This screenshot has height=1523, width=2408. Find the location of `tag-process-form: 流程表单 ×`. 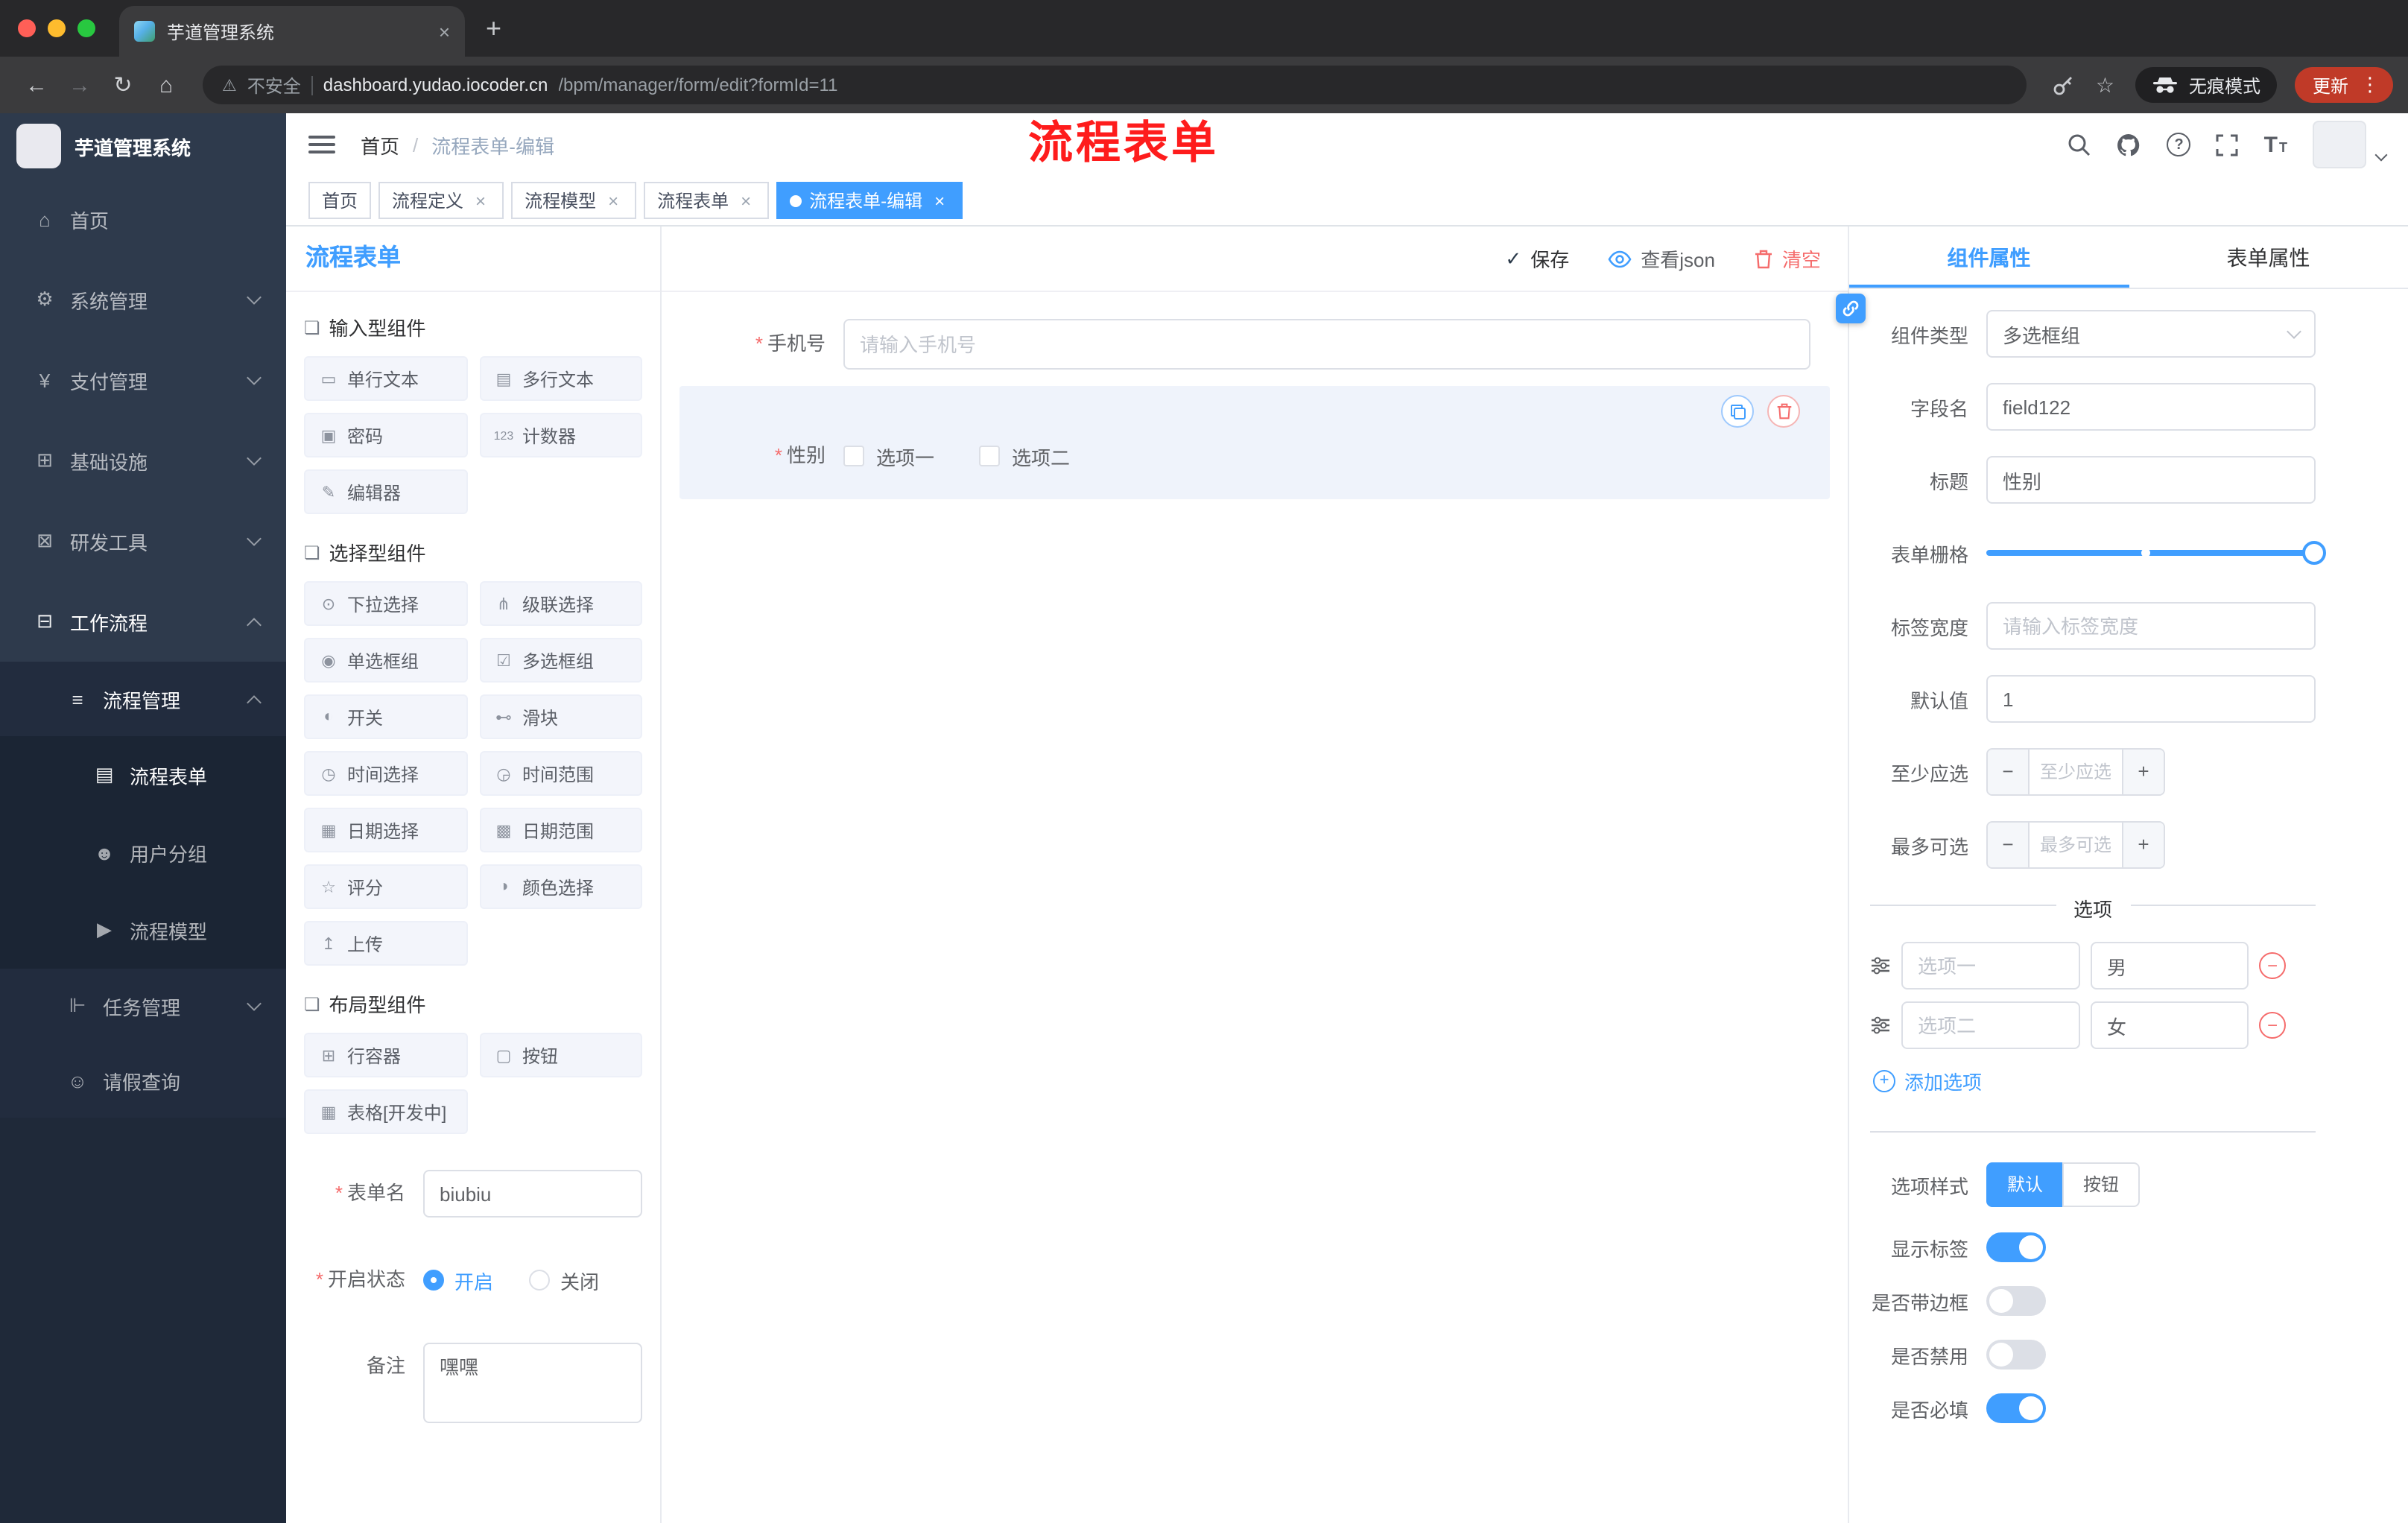

tag-process-form: 流程表单 × is located at coordinates (707, 200).